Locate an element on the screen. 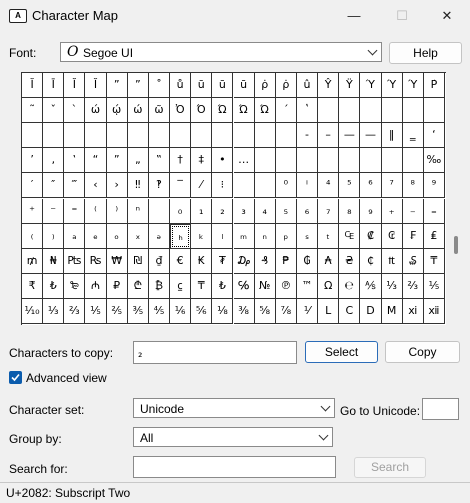  character-cell: Ĭ is located at coordinates (33, 86).